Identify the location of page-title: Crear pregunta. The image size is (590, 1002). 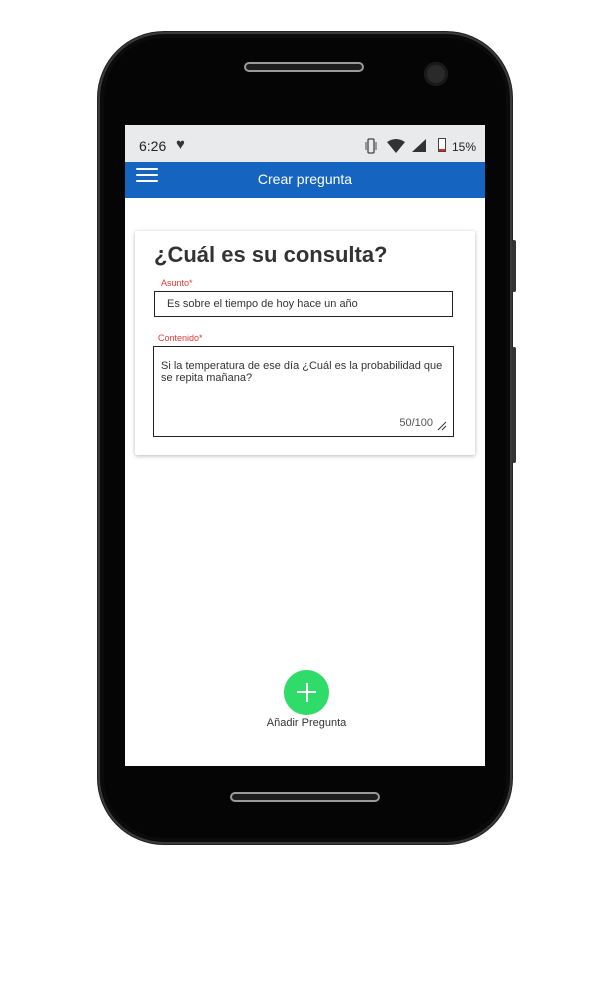
(305, 179).